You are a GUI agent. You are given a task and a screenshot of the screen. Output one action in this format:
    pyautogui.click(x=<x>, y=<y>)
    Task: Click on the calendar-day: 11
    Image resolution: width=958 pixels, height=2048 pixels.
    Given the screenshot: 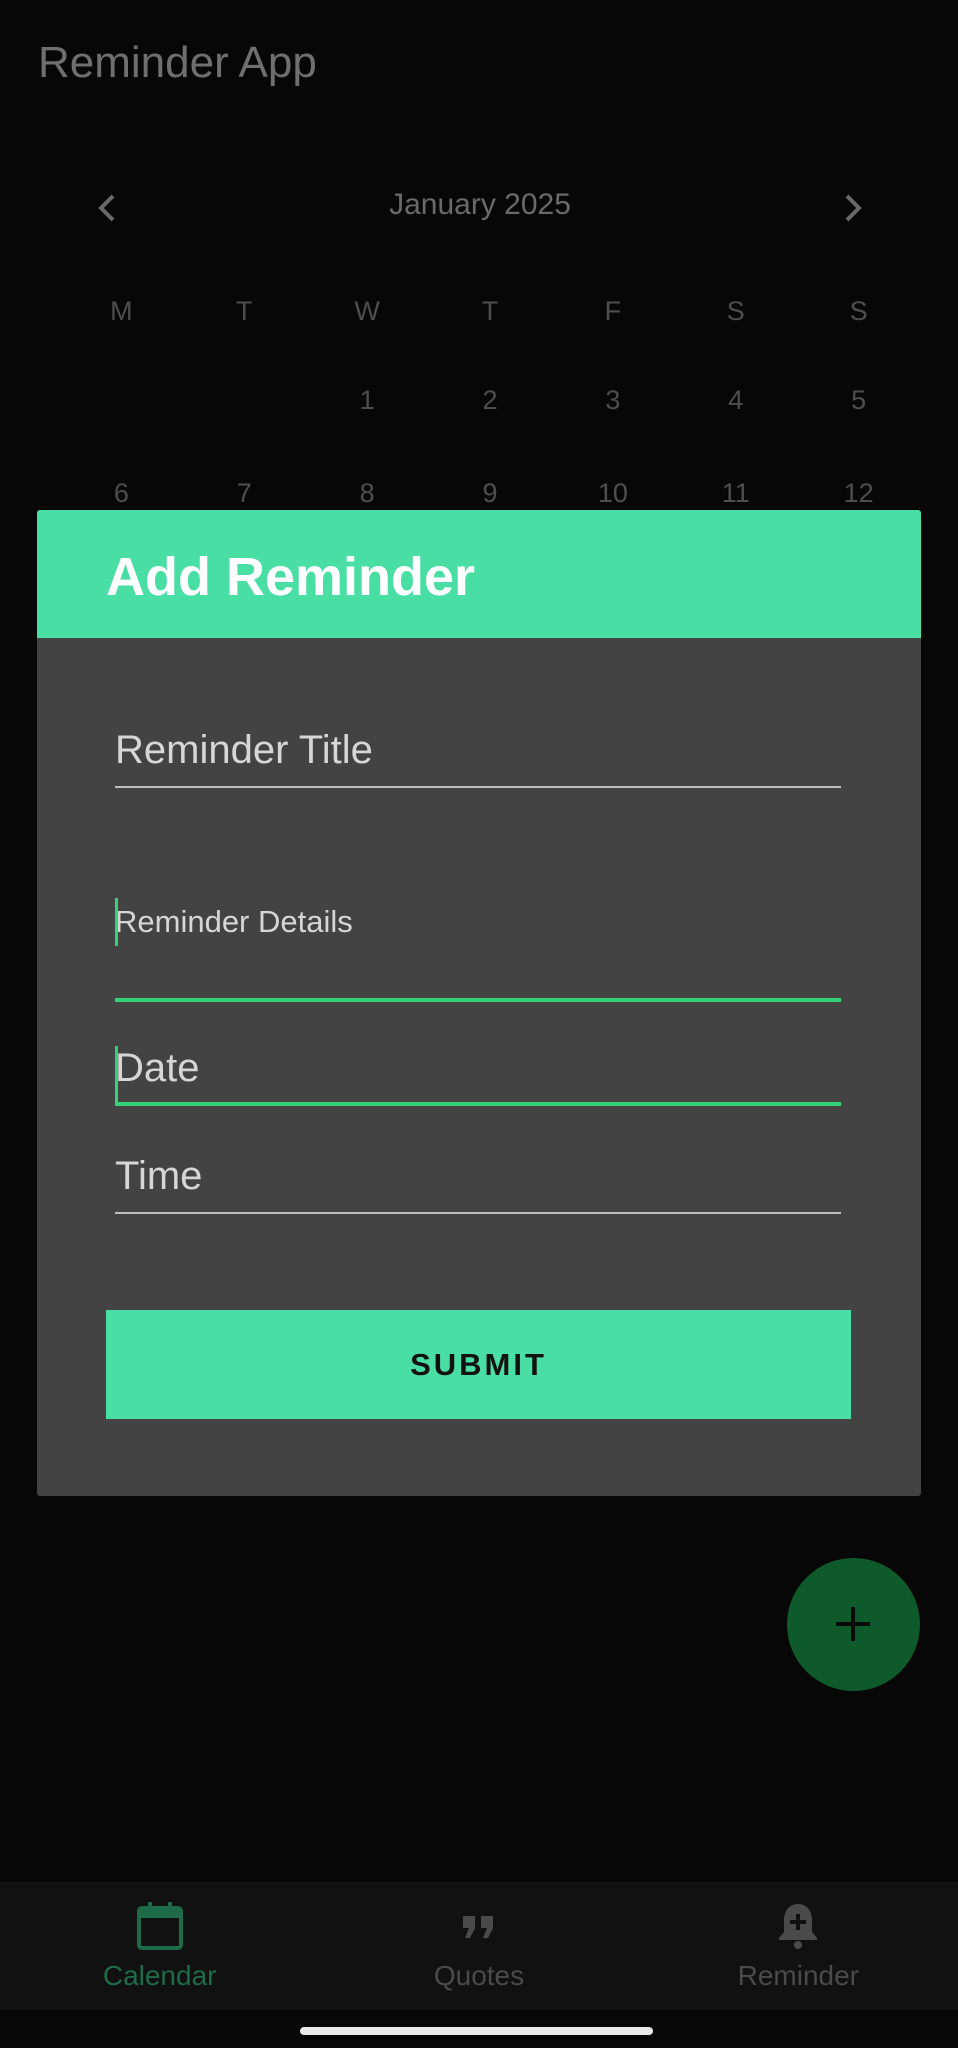 What is the action you would take?
    pyautogui.click(x=735, y=493)
    